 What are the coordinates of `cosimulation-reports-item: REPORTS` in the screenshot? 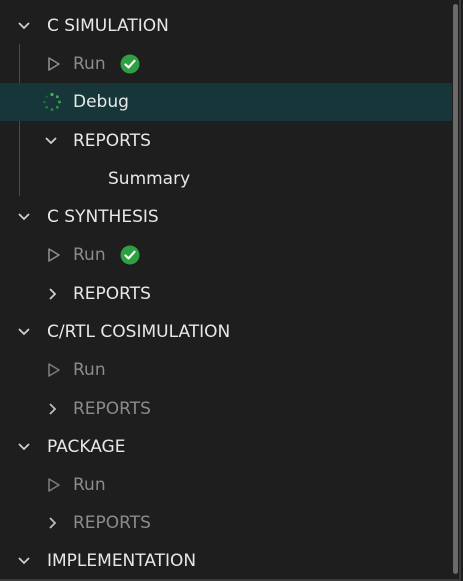 It's located at (226, 409).